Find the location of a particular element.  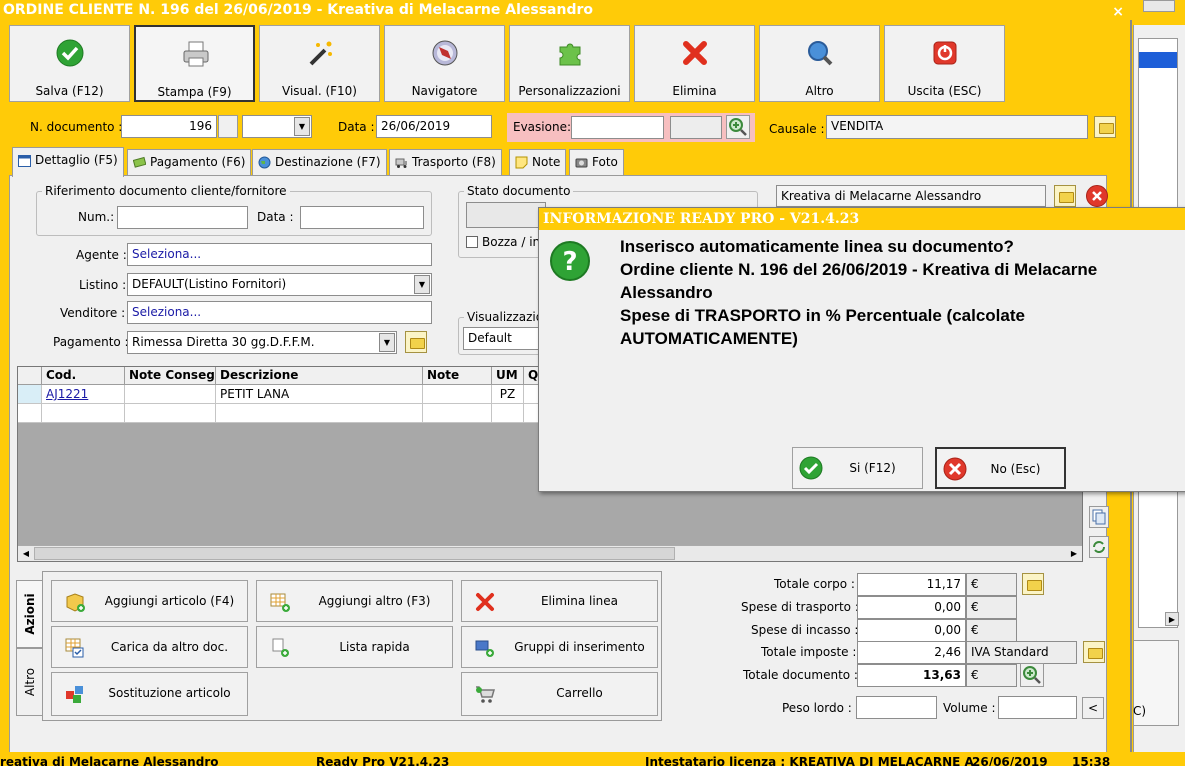

group-add-icon is located at coordinates (484, 648).